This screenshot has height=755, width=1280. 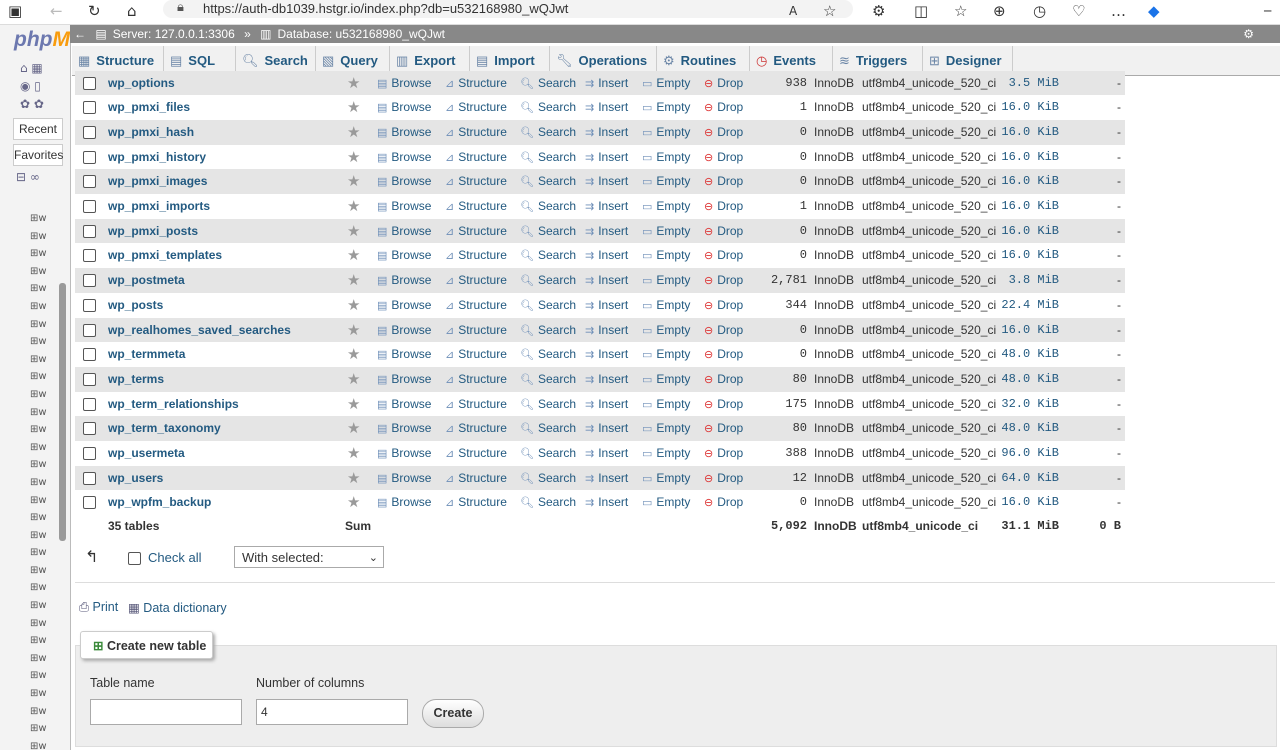 What do you see at coordinates (166, 712) in the screenshot?
I see `table-name-input` at bounding box center [166, 712].